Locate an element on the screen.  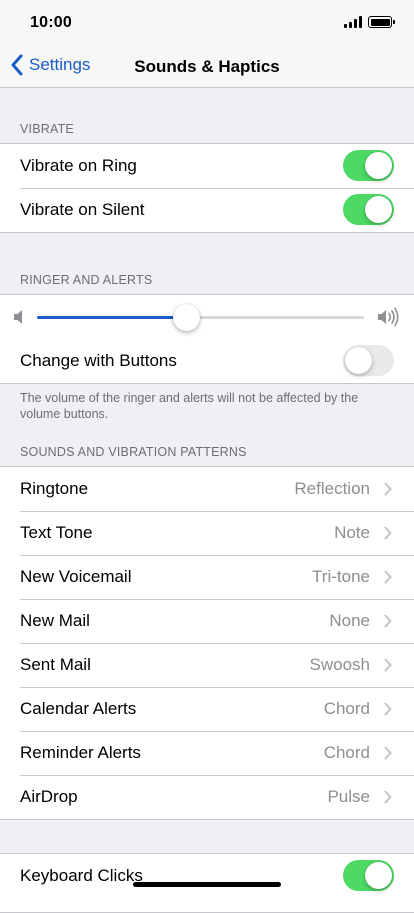
row-label: New Mail is located at coordinates (55, 620).